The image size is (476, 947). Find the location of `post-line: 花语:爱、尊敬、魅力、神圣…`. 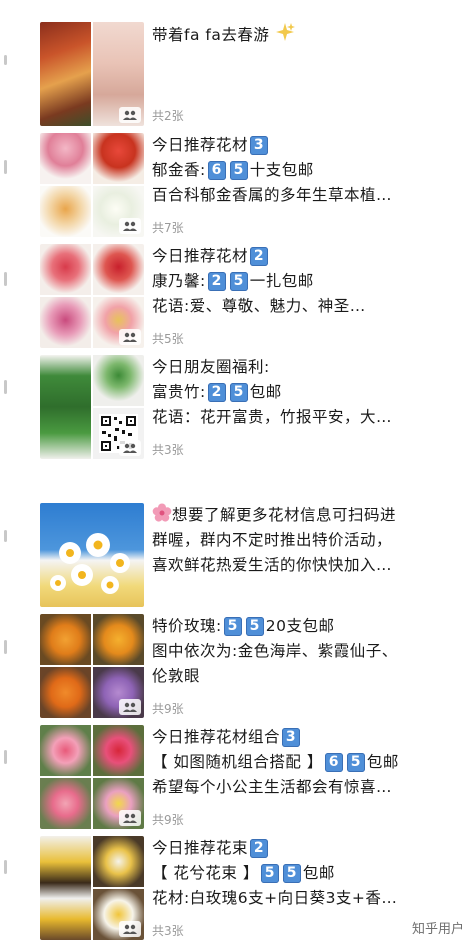

post-line: 花语:爱、尊敬、魅力、神圣… is located at coordinates (259, 306).